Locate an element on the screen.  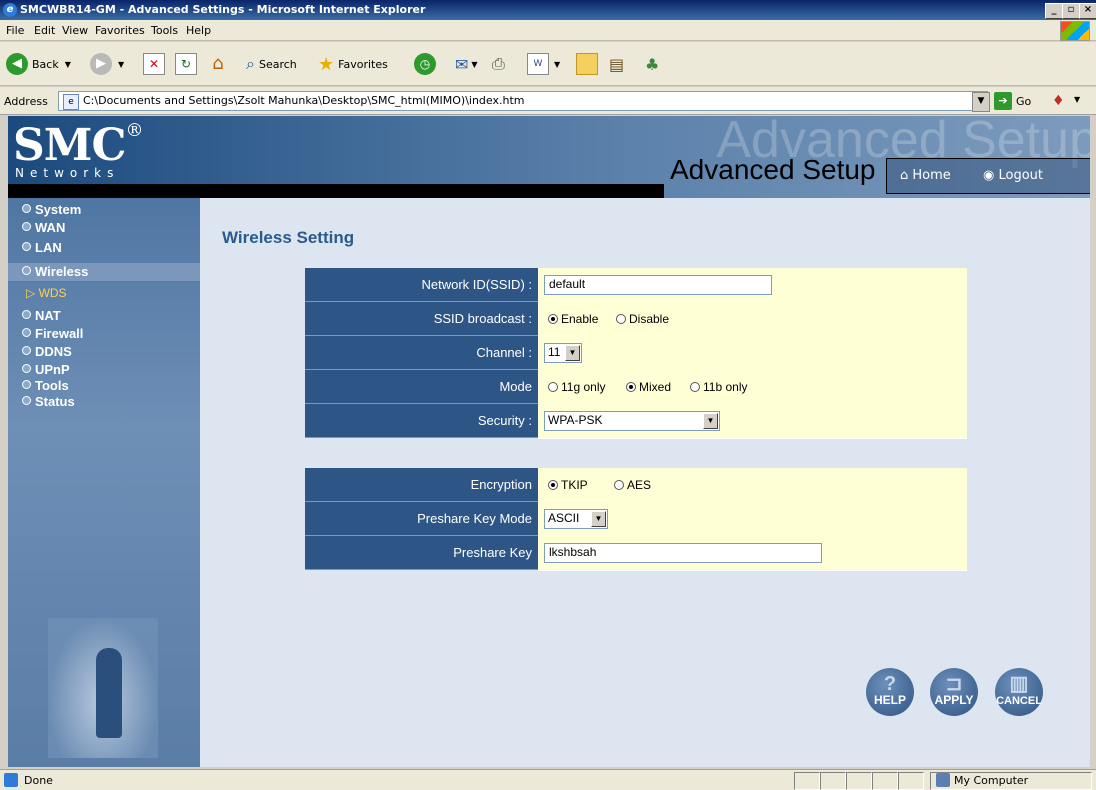
sidebar-item-lan: LAN is located at coordinates (42, 247).